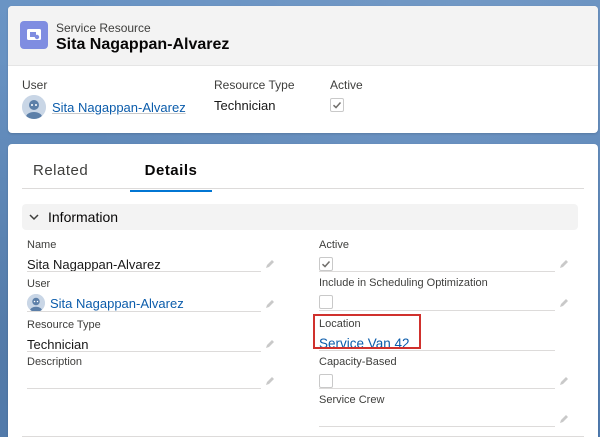  Describe the element at coordinates (346, 95) in the screenshot. I see `highlight-active: Active` at that location.